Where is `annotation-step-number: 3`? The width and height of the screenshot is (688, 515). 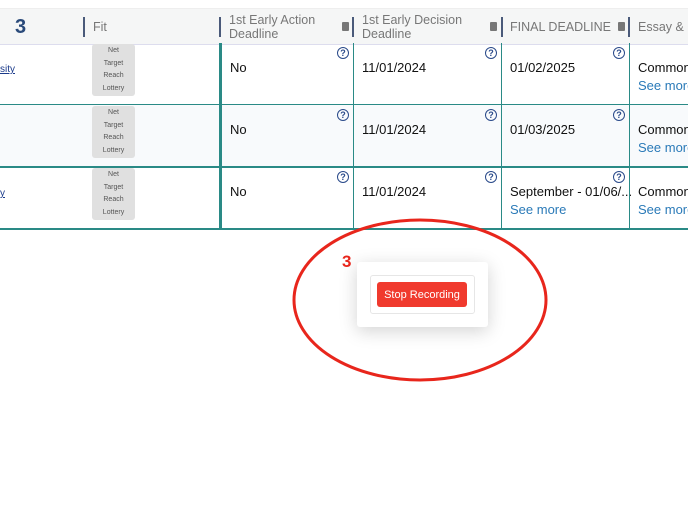
annotation-step-number: 3 is located at coordinates (347, 261).